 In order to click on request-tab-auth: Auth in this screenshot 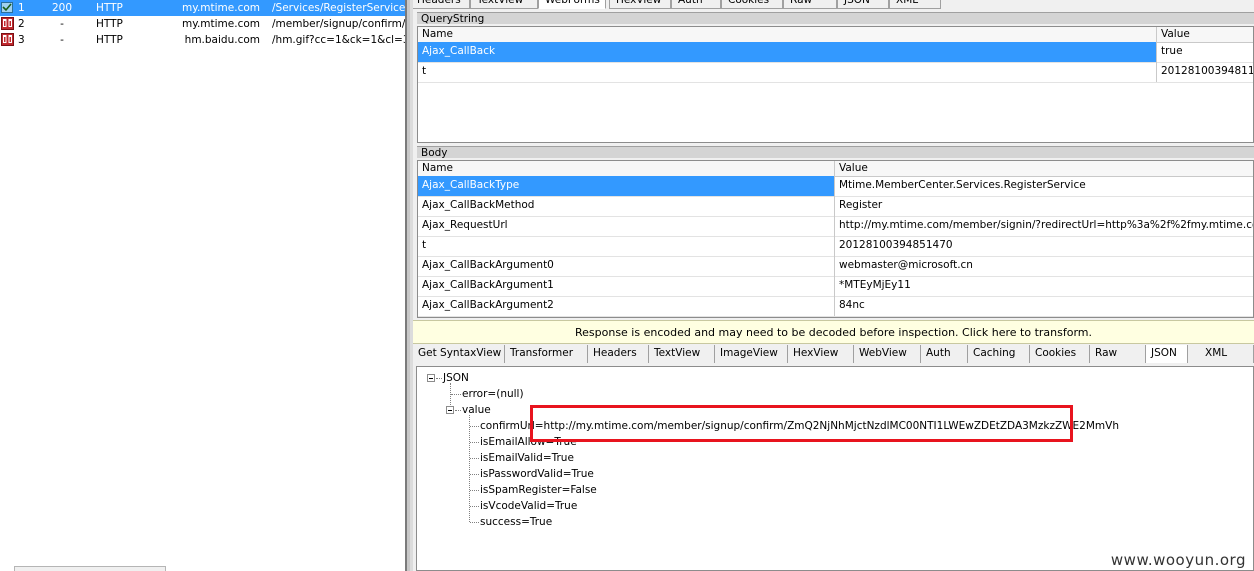, I will do `click(696, 4)`.